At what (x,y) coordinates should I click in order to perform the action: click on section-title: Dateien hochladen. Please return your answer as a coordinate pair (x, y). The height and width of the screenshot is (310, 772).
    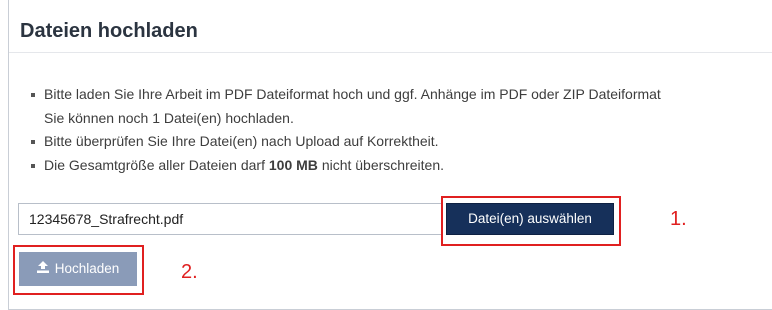
    Looking at the image, I should click on (109, 31).